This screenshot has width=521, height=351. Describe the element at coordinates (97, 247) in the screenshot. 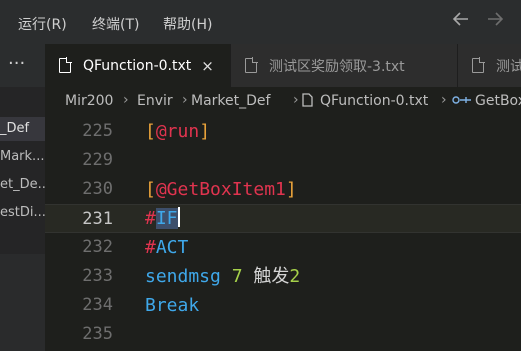

I see `line-number: 232` at that location.